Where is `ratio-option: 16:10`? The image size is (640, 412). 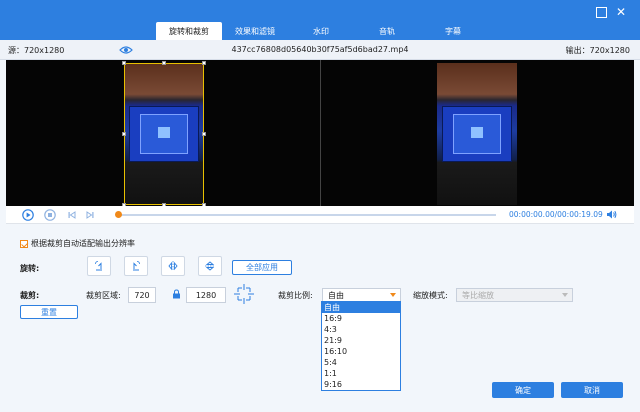
ratio-option: 16:10 is located at coordinates (361, 351).